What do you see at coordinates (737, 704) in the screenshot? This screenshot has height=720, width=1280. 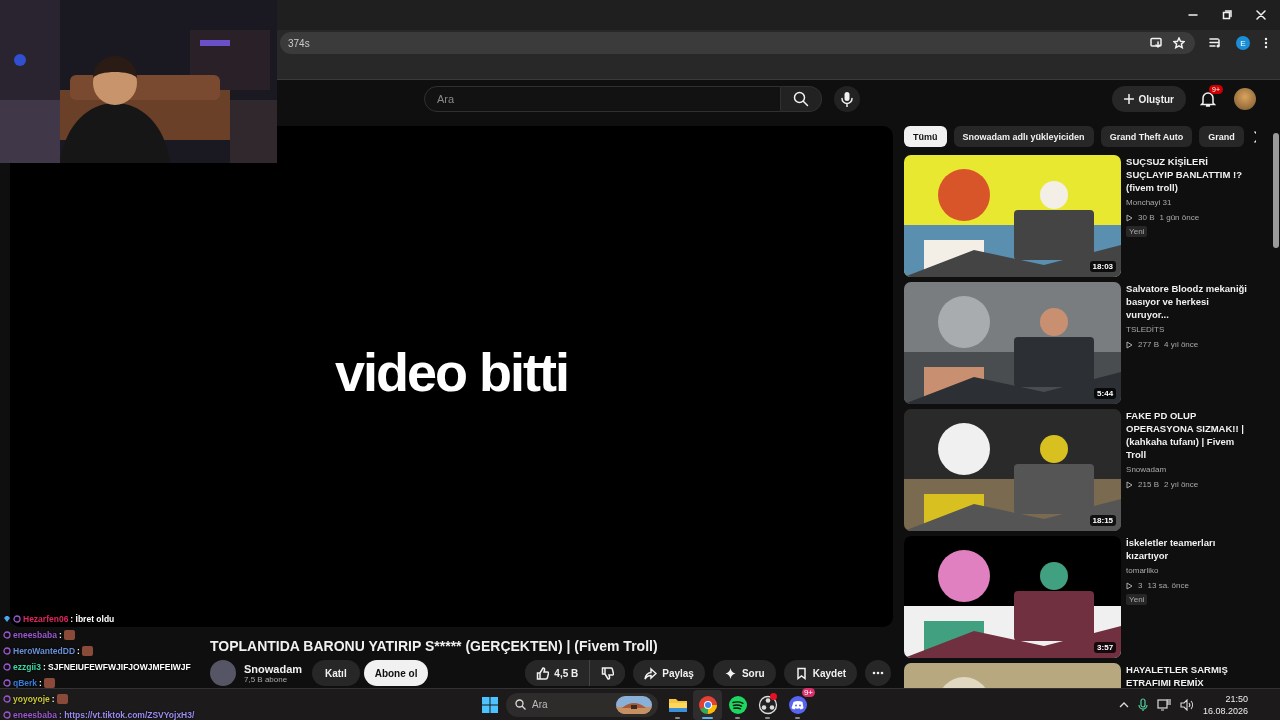 I see `spotify-icon` at bounding box center [737, 704].